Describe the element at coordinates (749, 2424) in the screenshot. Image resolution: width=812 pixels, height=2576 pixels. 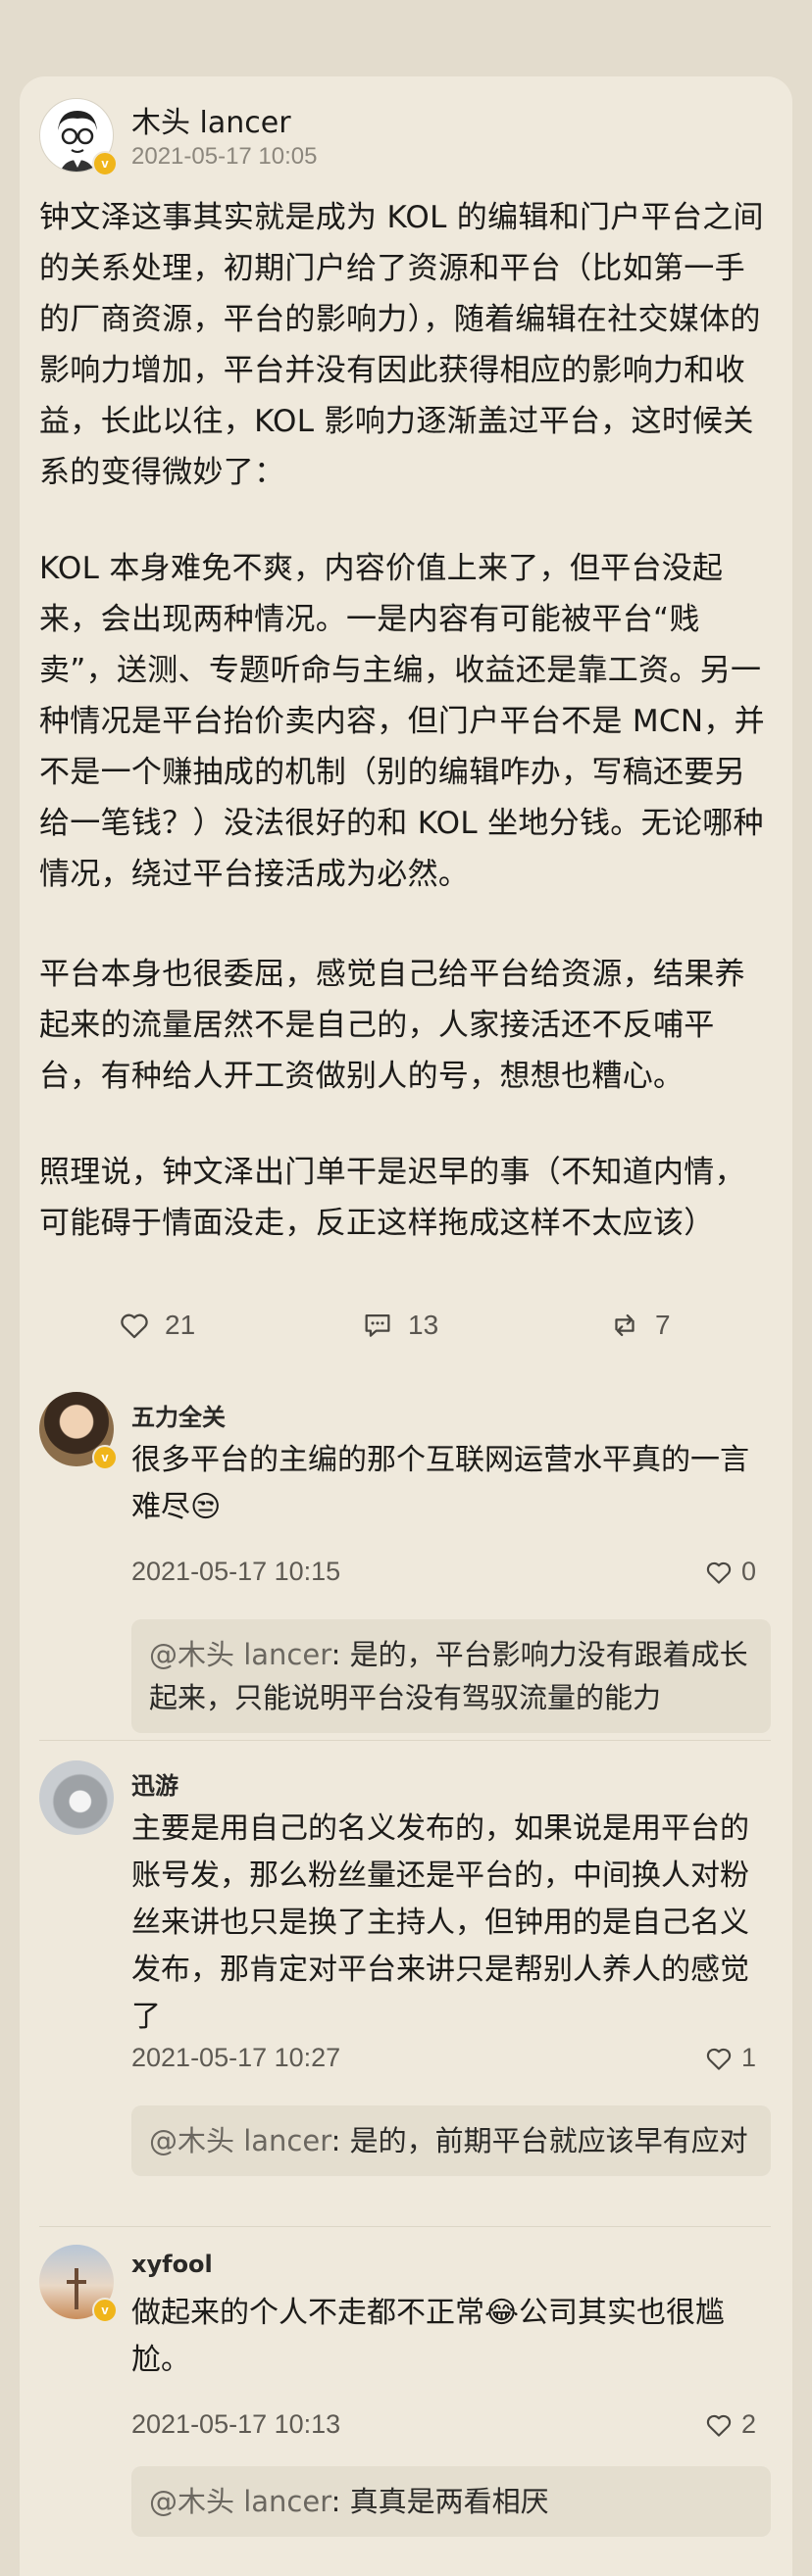
I see `comment-like-count: 2` at that location.